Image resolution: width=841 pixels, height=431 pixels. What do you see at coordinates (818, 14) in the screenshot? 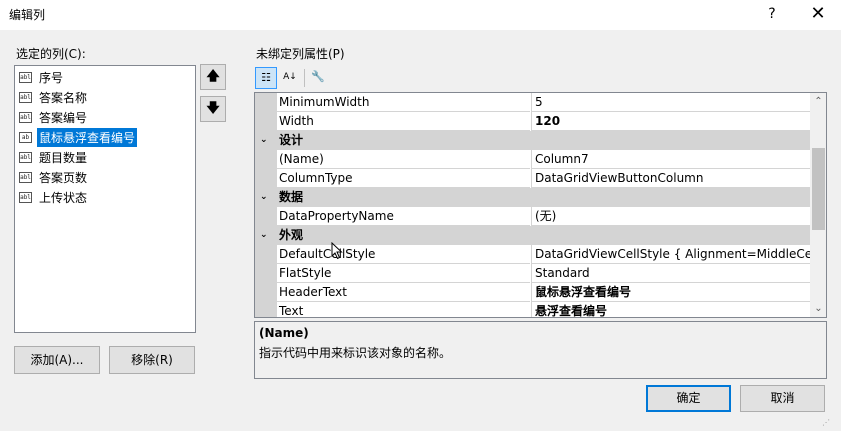
I see `close-button: ✕` at bounding box center [818, 14].